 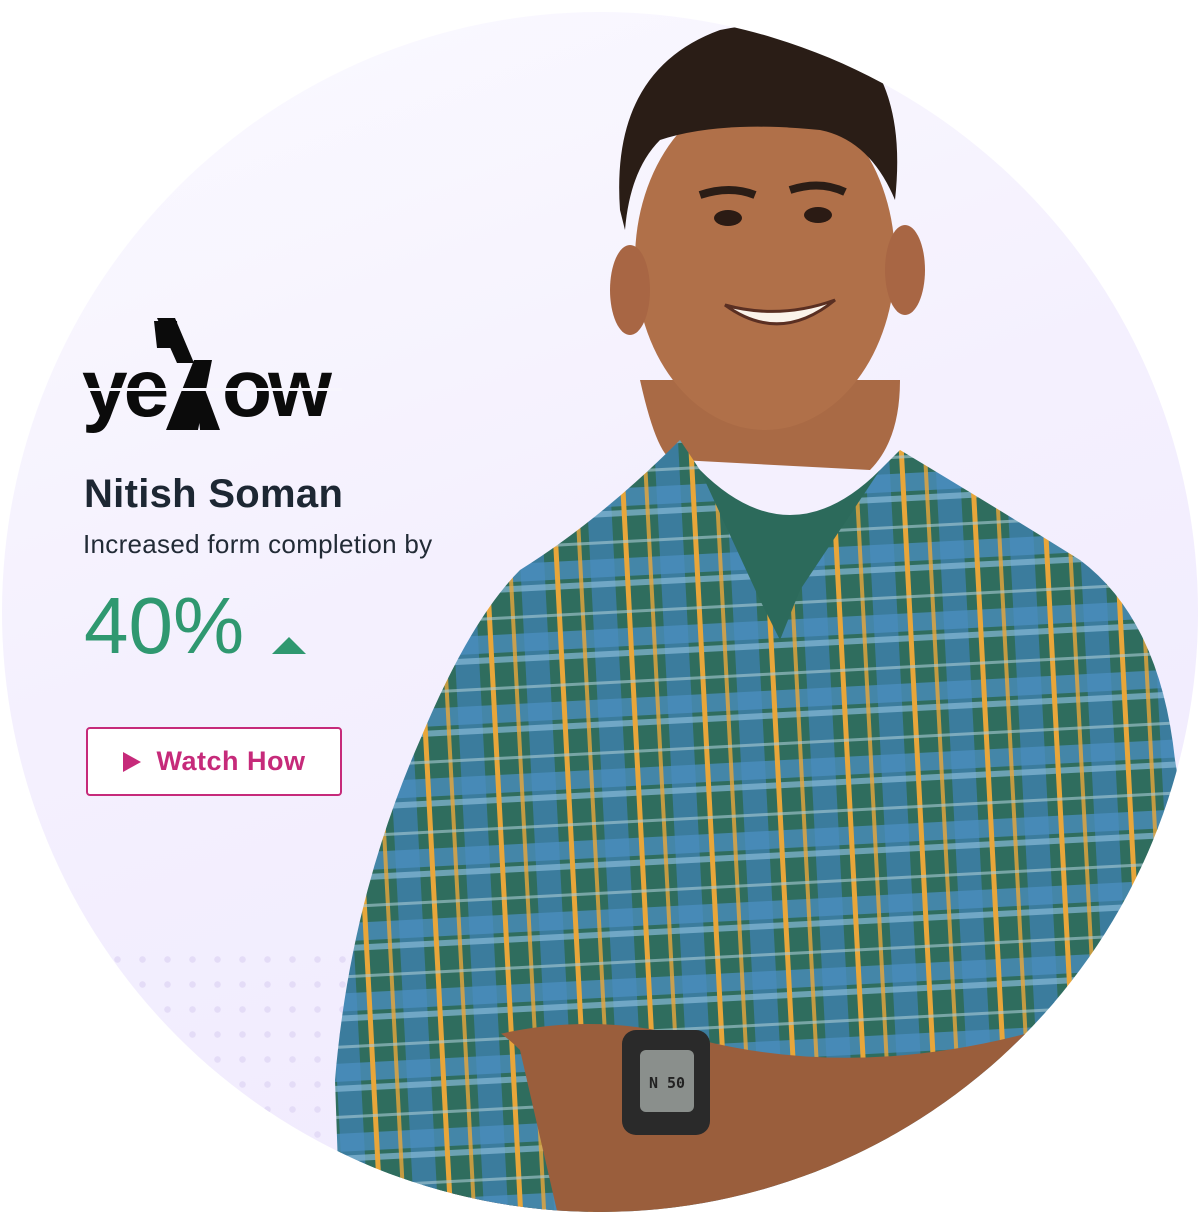 I want to click on play-icon, so click(x=131, y=761).